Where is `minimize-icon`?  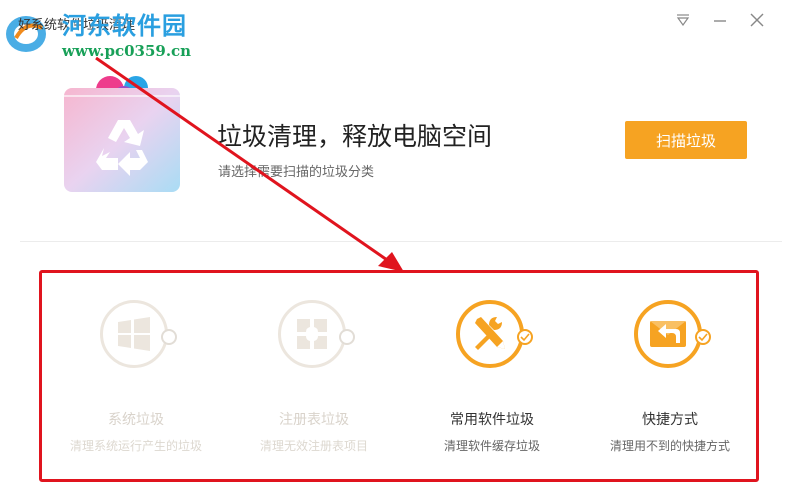 minimize-icon is located at coordinates (720, 21).